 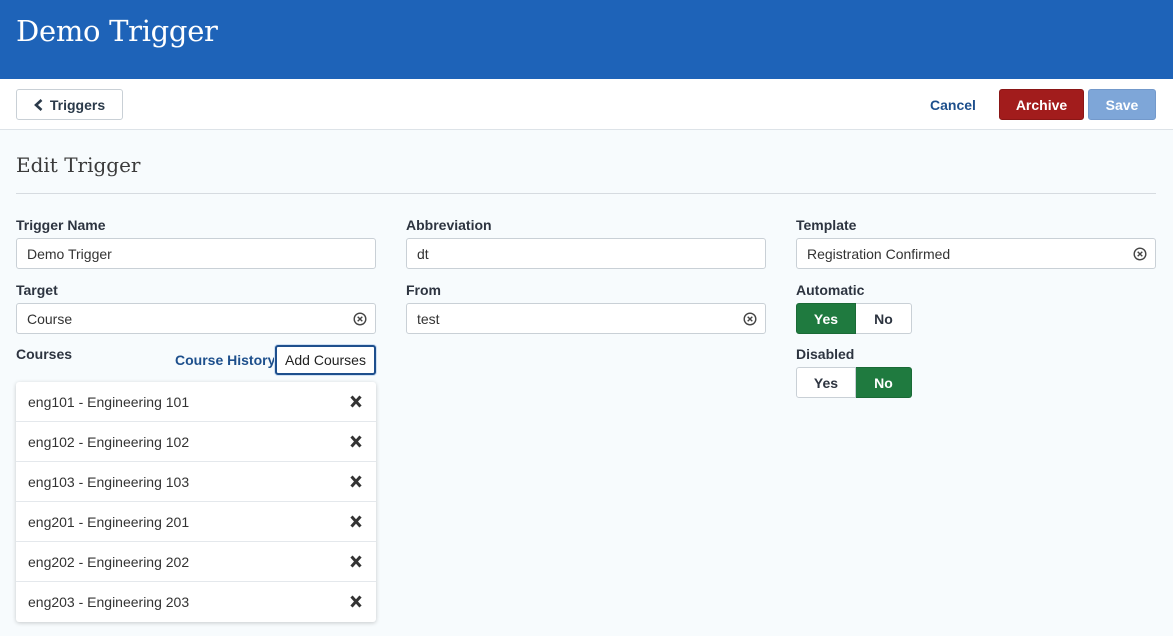 What do you see at coordinates (225, 360) in the screenshot?
I see `course-history-link: Course History` at bounding box center [225, 360].